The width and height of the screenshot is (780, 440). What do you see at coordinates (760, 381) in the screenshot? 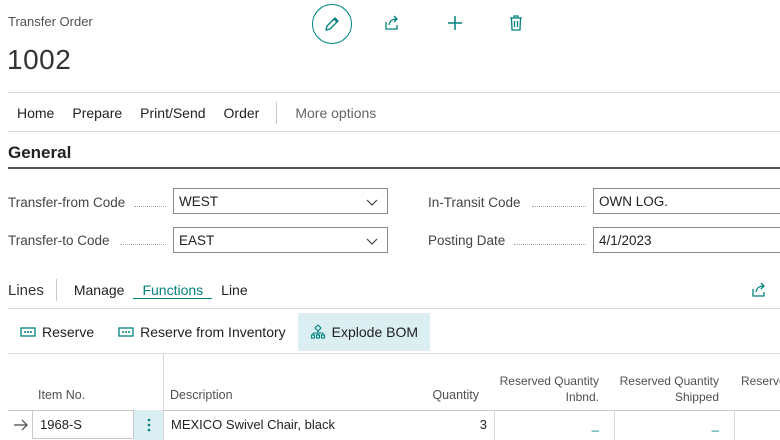
I see `column-header-reserve: Reserve` at bounding box center [760, 381].